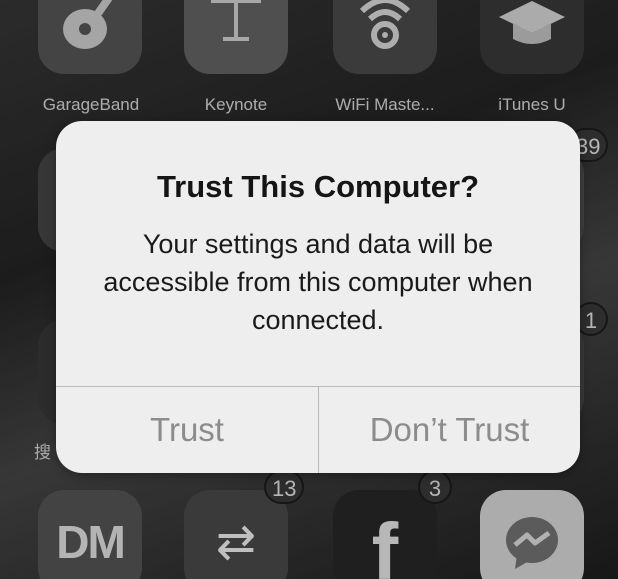 The height and width of the screenshot is (579, 618). I want to click on alert-title: Trust This Computer?, so click(318, 186).